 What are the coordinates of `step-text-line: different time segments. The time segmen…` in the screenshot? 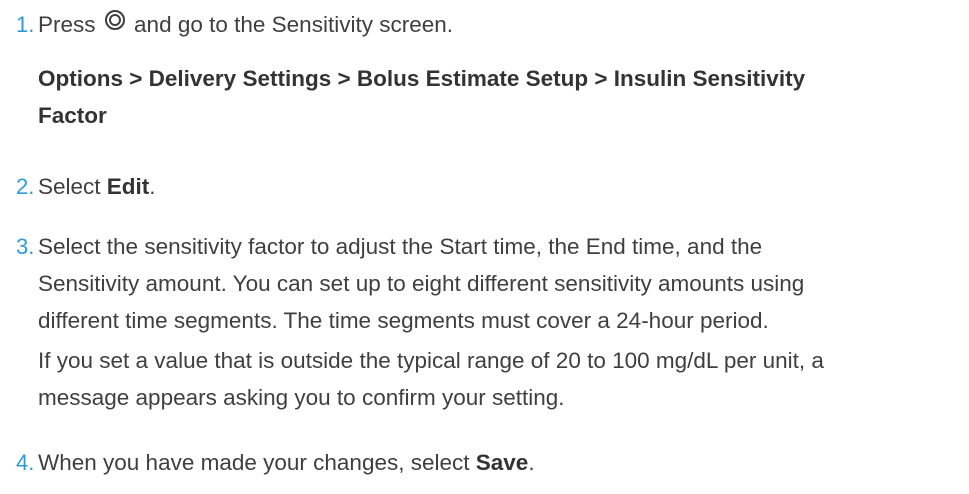 It's located at (403, 320).